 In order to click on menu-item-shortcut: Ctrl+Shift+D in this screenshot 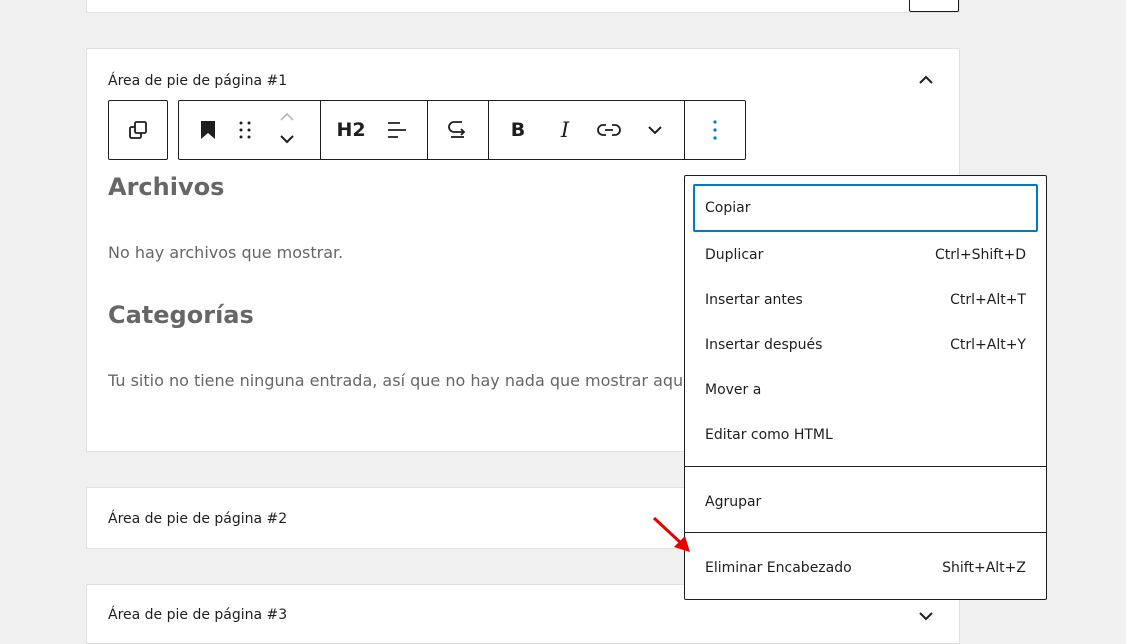, I will do `click(980, 255)`.